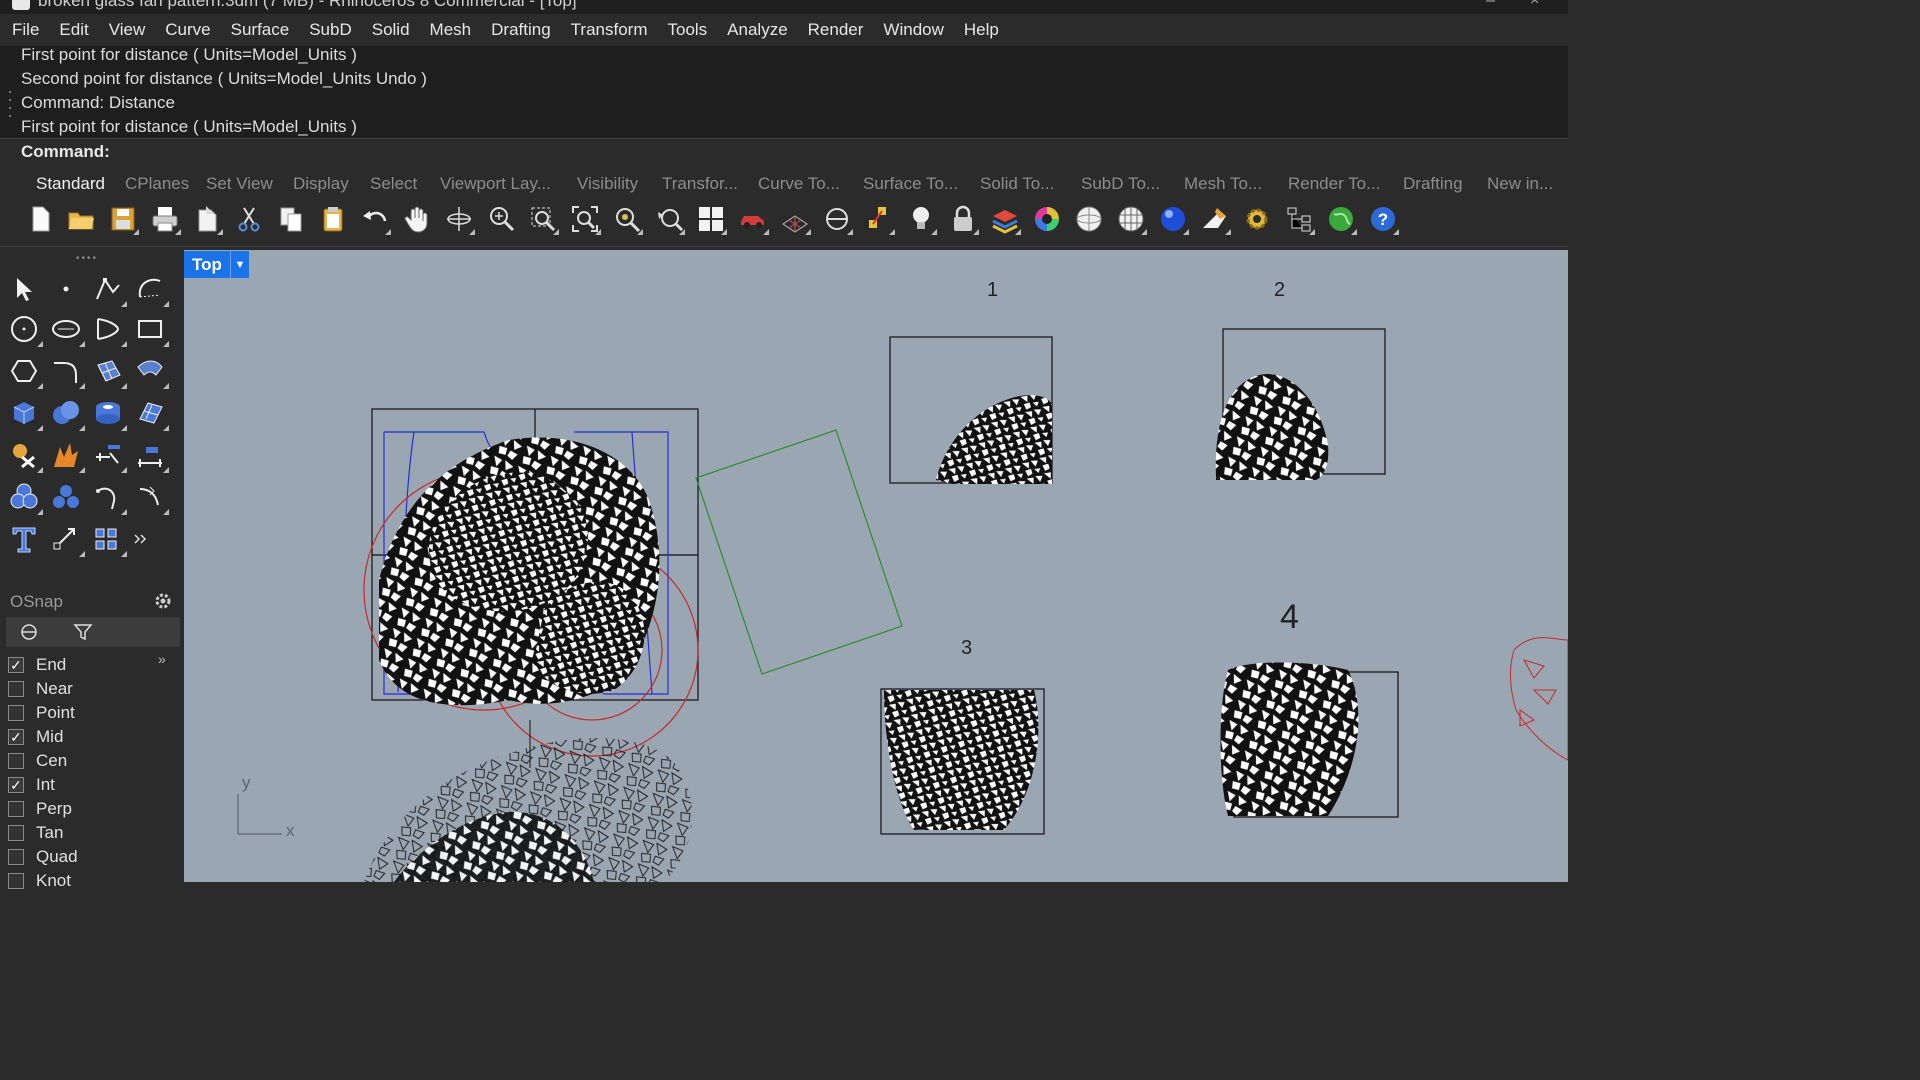 The height and width of the screenshot is (1080, 1920). What do you see at coordinates (37, 761) in the screenshot?
I see `osnap-cen: Cen` at bounding box center [37, 761].